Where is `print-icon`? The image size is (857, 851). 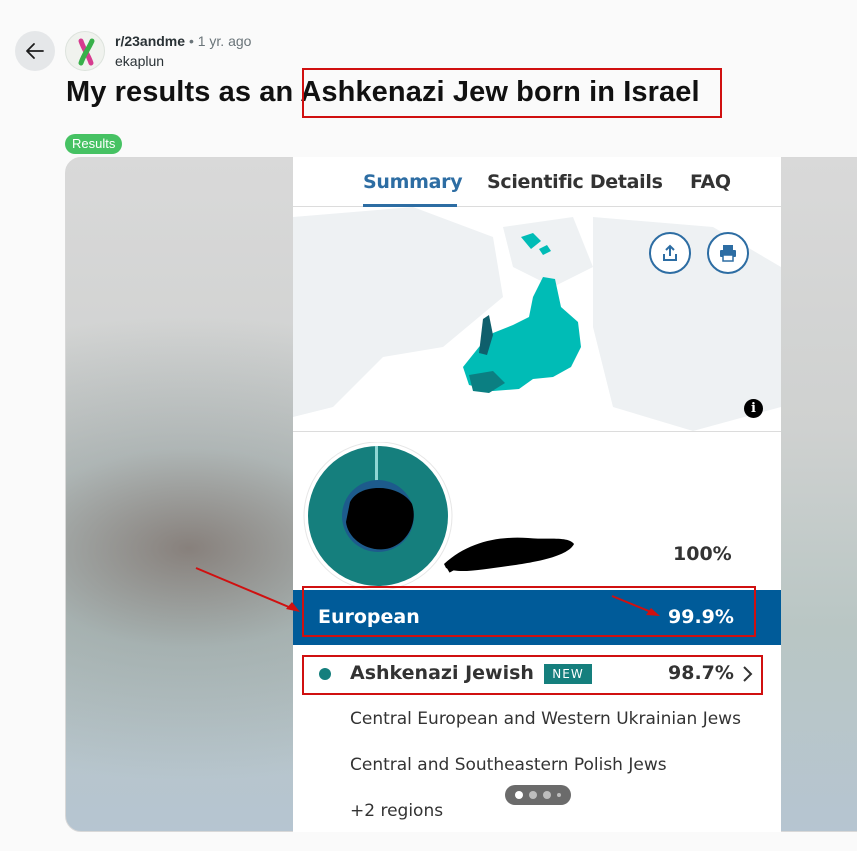 print-icon is located at coordinates (728, 253).